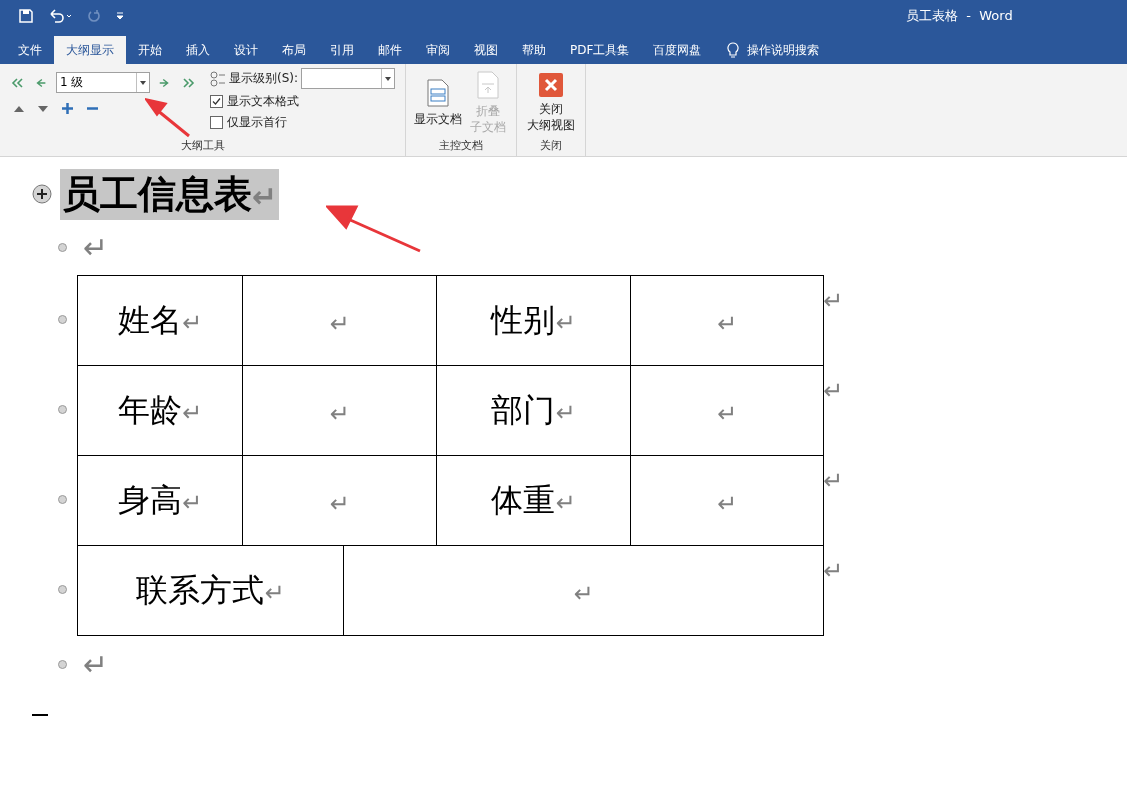 The width and height of the screenshot is (1127, 810). What do you see at coordinates (246, 50) in the screenshot?
I see `ribbon-tab: 设计` at bounding box center [246, 50].